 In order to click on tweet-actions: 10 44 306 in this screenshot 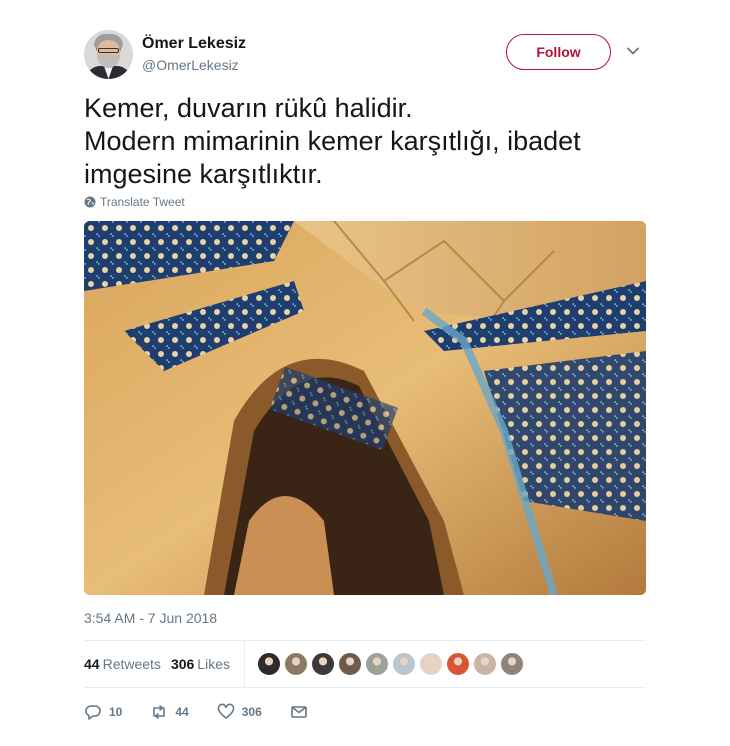, I will do `click(213, 712)`.